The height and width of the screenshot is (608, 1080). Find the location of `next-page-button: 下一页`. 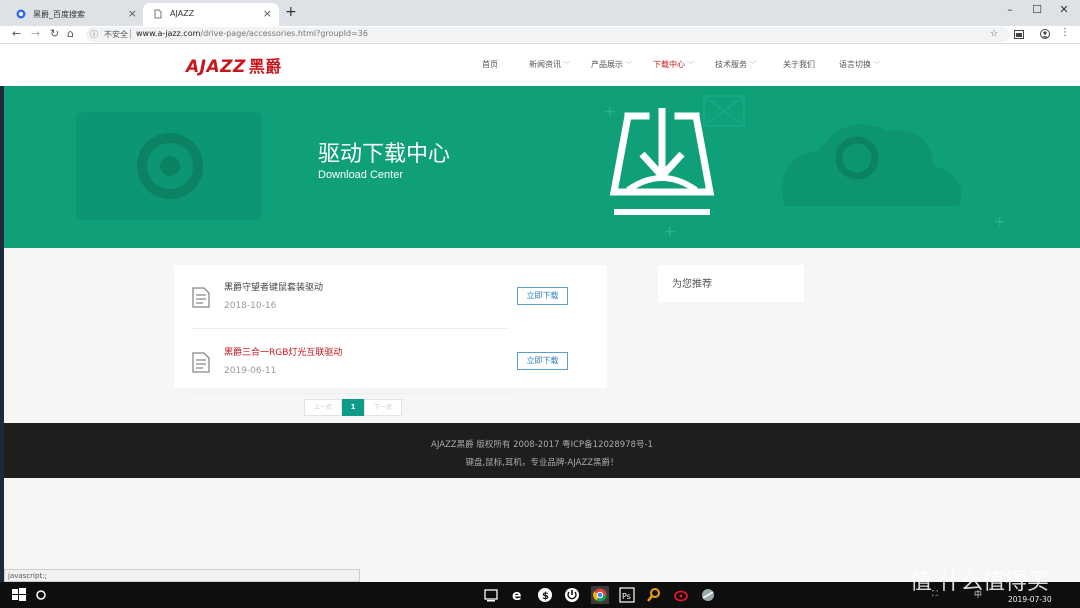

next-page-button: 下一页 is located at coordinates (383, 407).